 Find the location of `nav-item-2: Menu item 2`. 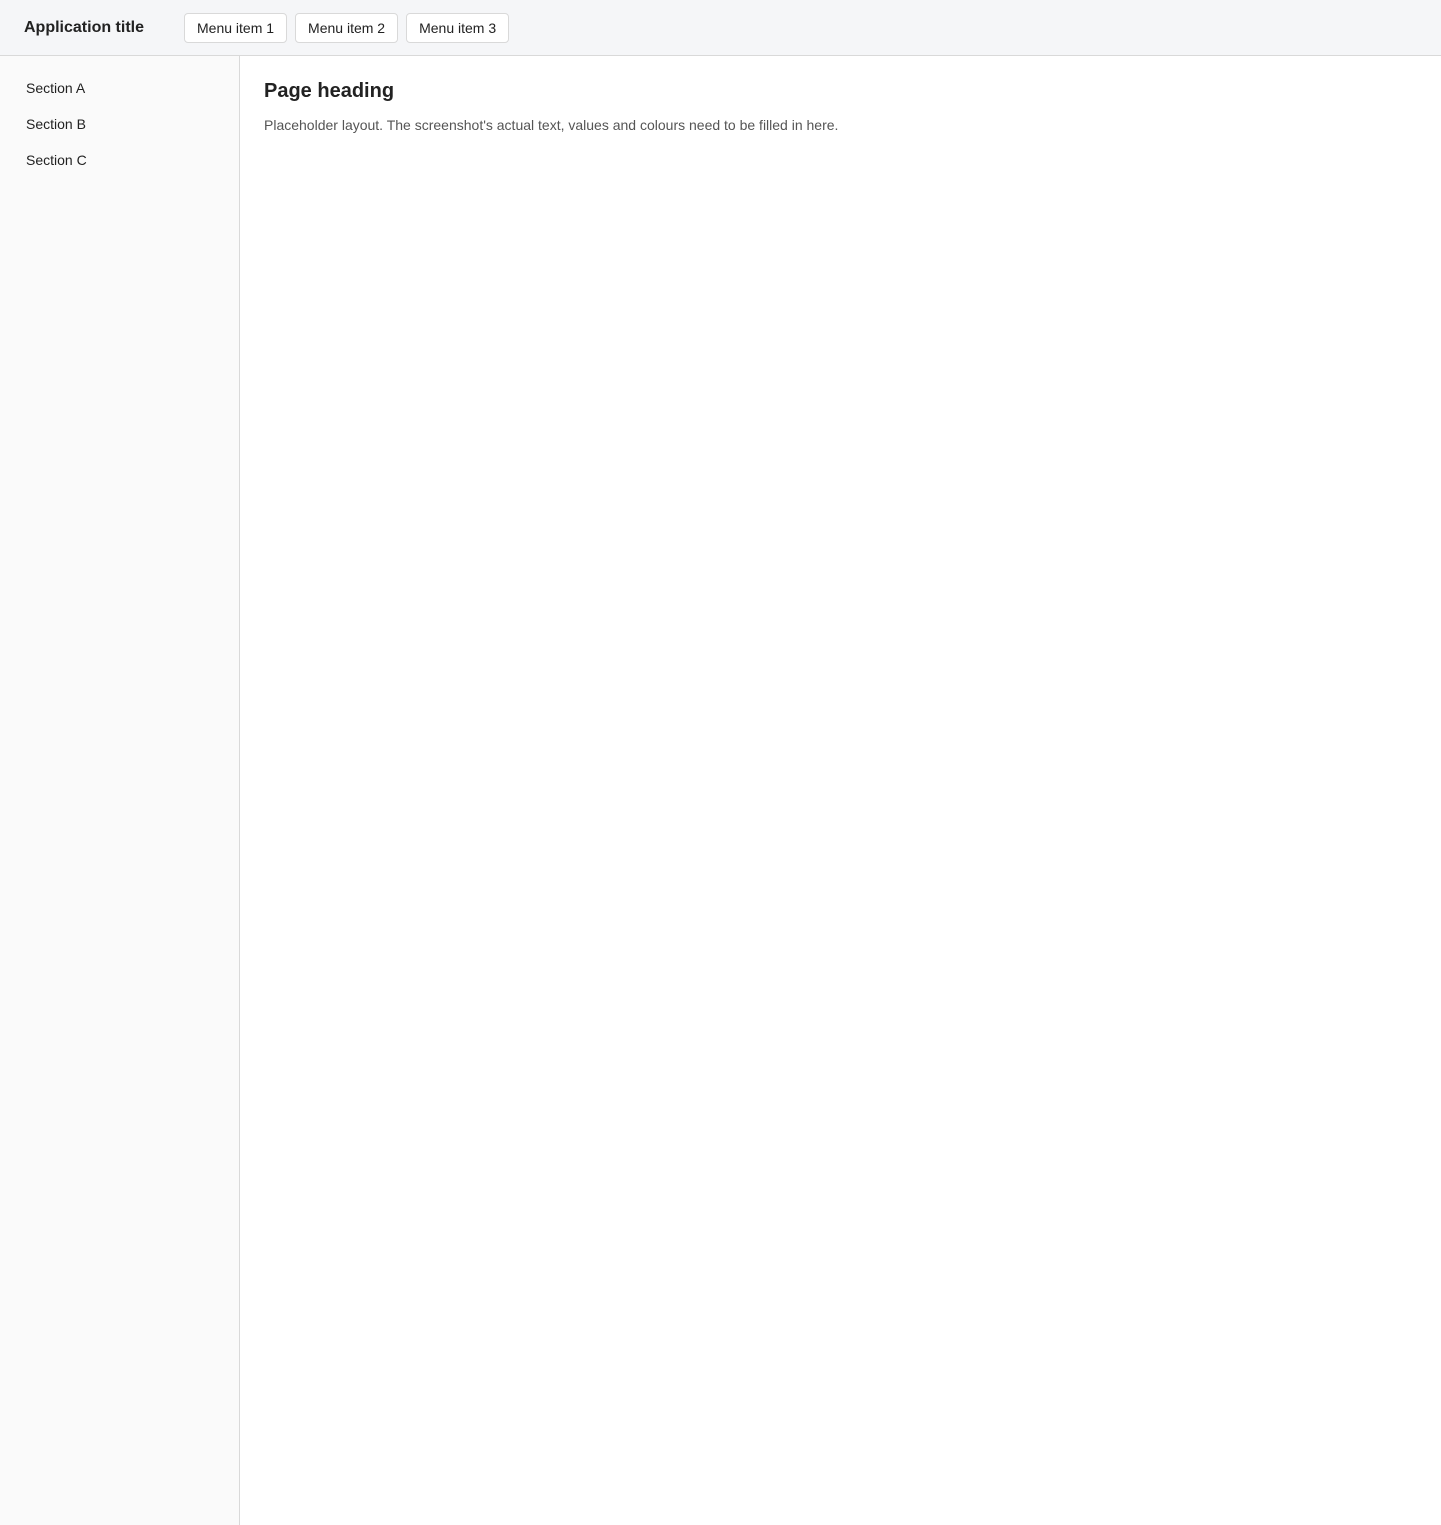

nav-item-2: Menu item 2 is located at coordinates (347, 27).